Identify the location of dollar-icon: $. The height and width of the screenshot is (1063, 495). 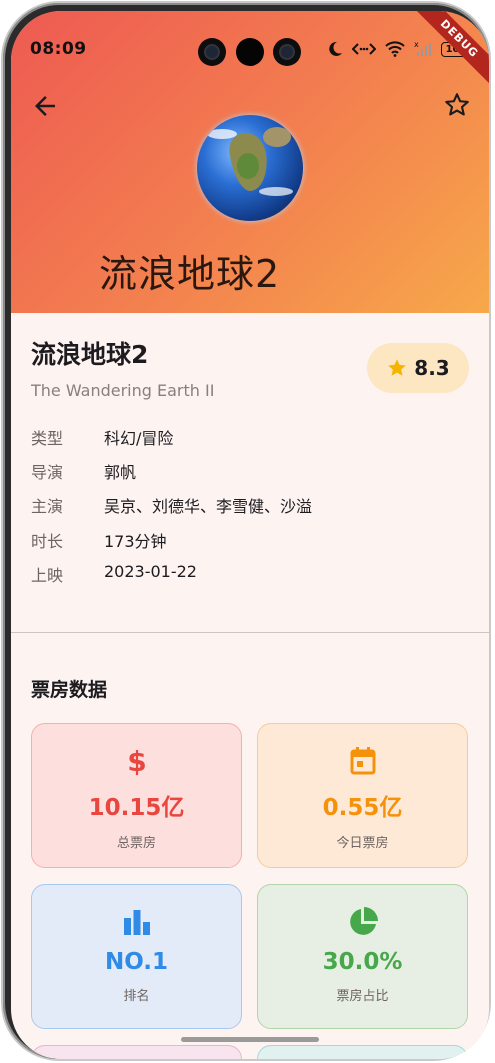
(136, 761).